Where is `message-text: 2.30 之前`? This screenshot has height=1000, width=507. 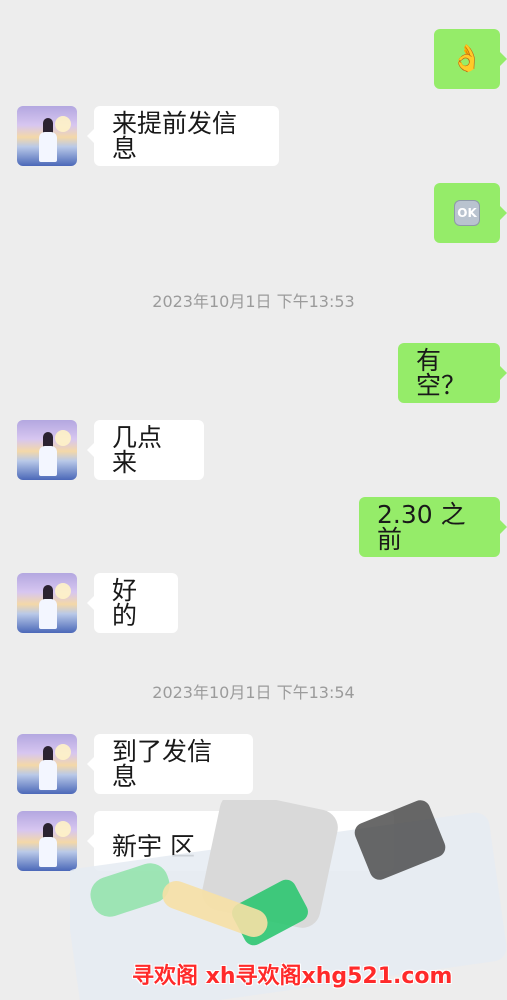 message-text: 2.30 之前 is located at coordinates (421, 527).